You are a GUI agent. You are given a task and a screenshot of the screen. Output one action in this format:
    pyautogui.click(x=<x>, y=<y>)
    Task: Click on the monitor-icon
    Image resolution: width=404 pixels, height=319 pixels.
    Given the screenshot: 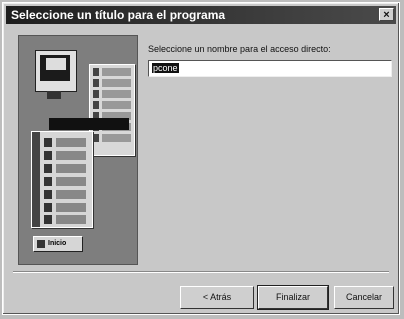 What is the action you would take?
    pyautogui.click(x=56, y=71)
    